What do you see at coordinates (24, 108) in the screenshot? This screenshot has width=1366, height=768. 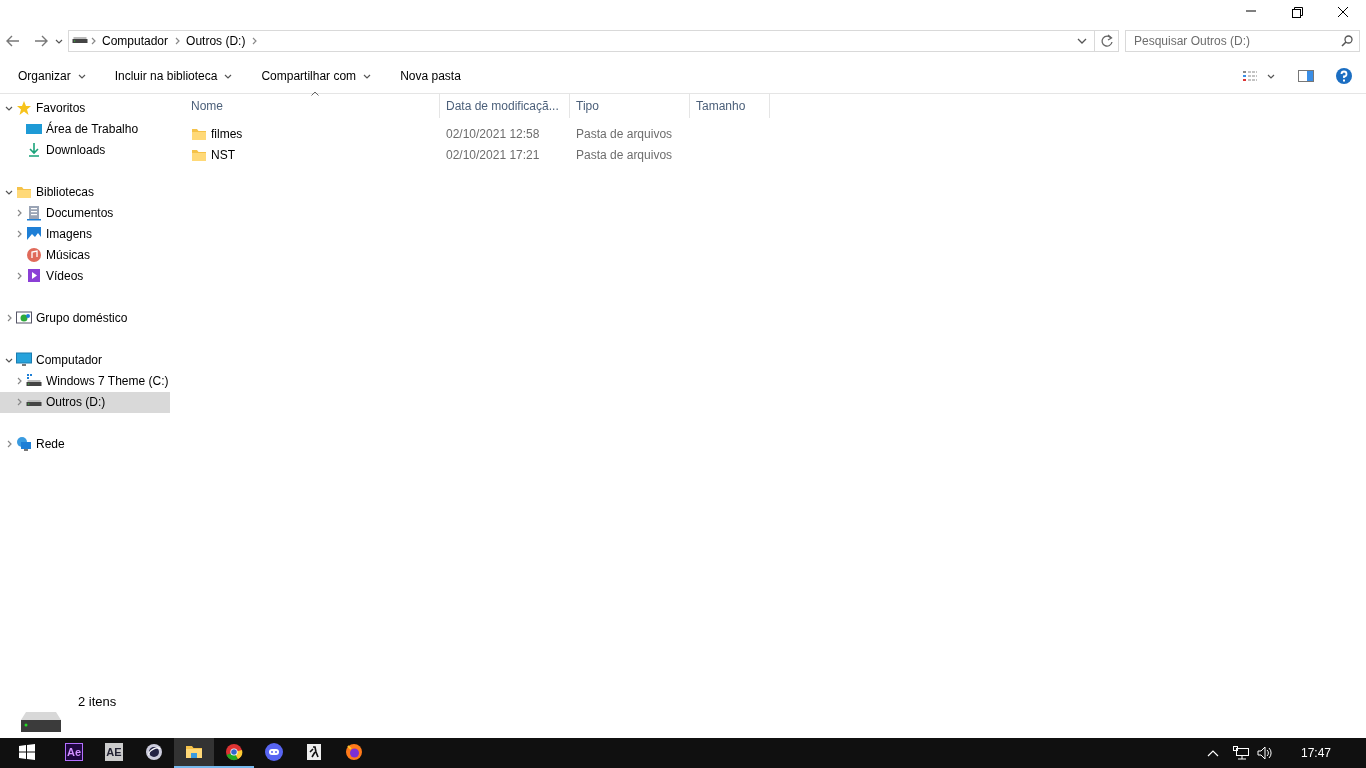 I see `star-icon` at bounding box center [24, 108].